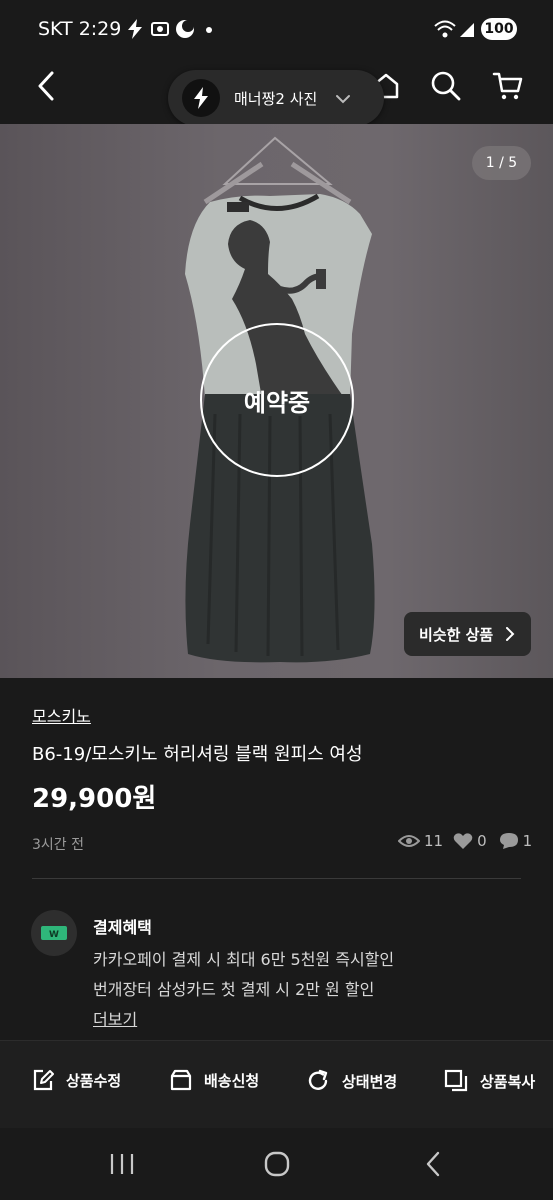  Describe the element at coordinates (409, 841) in the screenshot. I see `eye-icon` at that location.